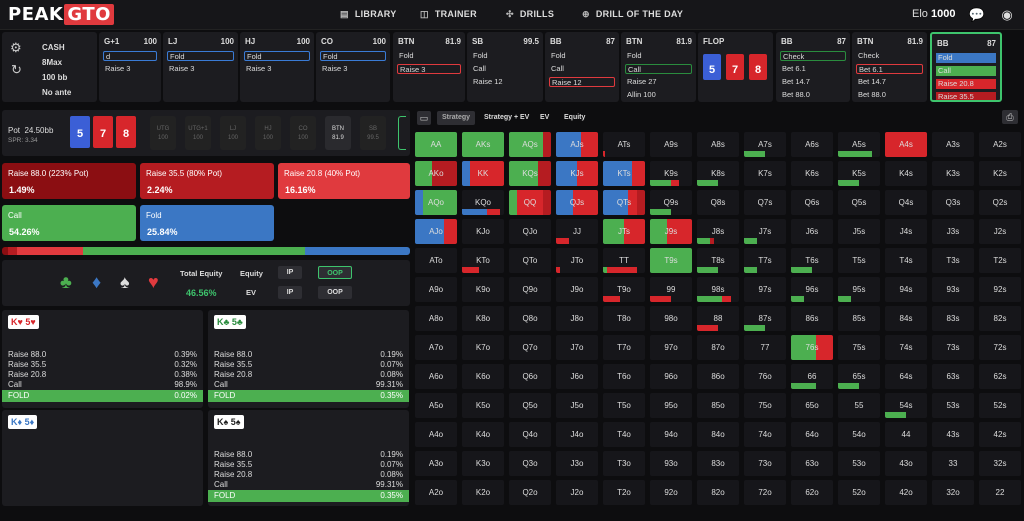 This screenshot has width=1024, height=521. I want to click on hand-cell-43o: 43o, so click(906, 463).